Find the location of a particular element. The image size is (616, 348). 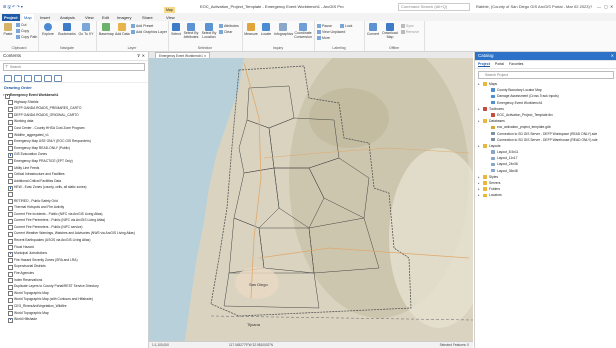

locate-button: Locate is located at coordinates (266, 29).